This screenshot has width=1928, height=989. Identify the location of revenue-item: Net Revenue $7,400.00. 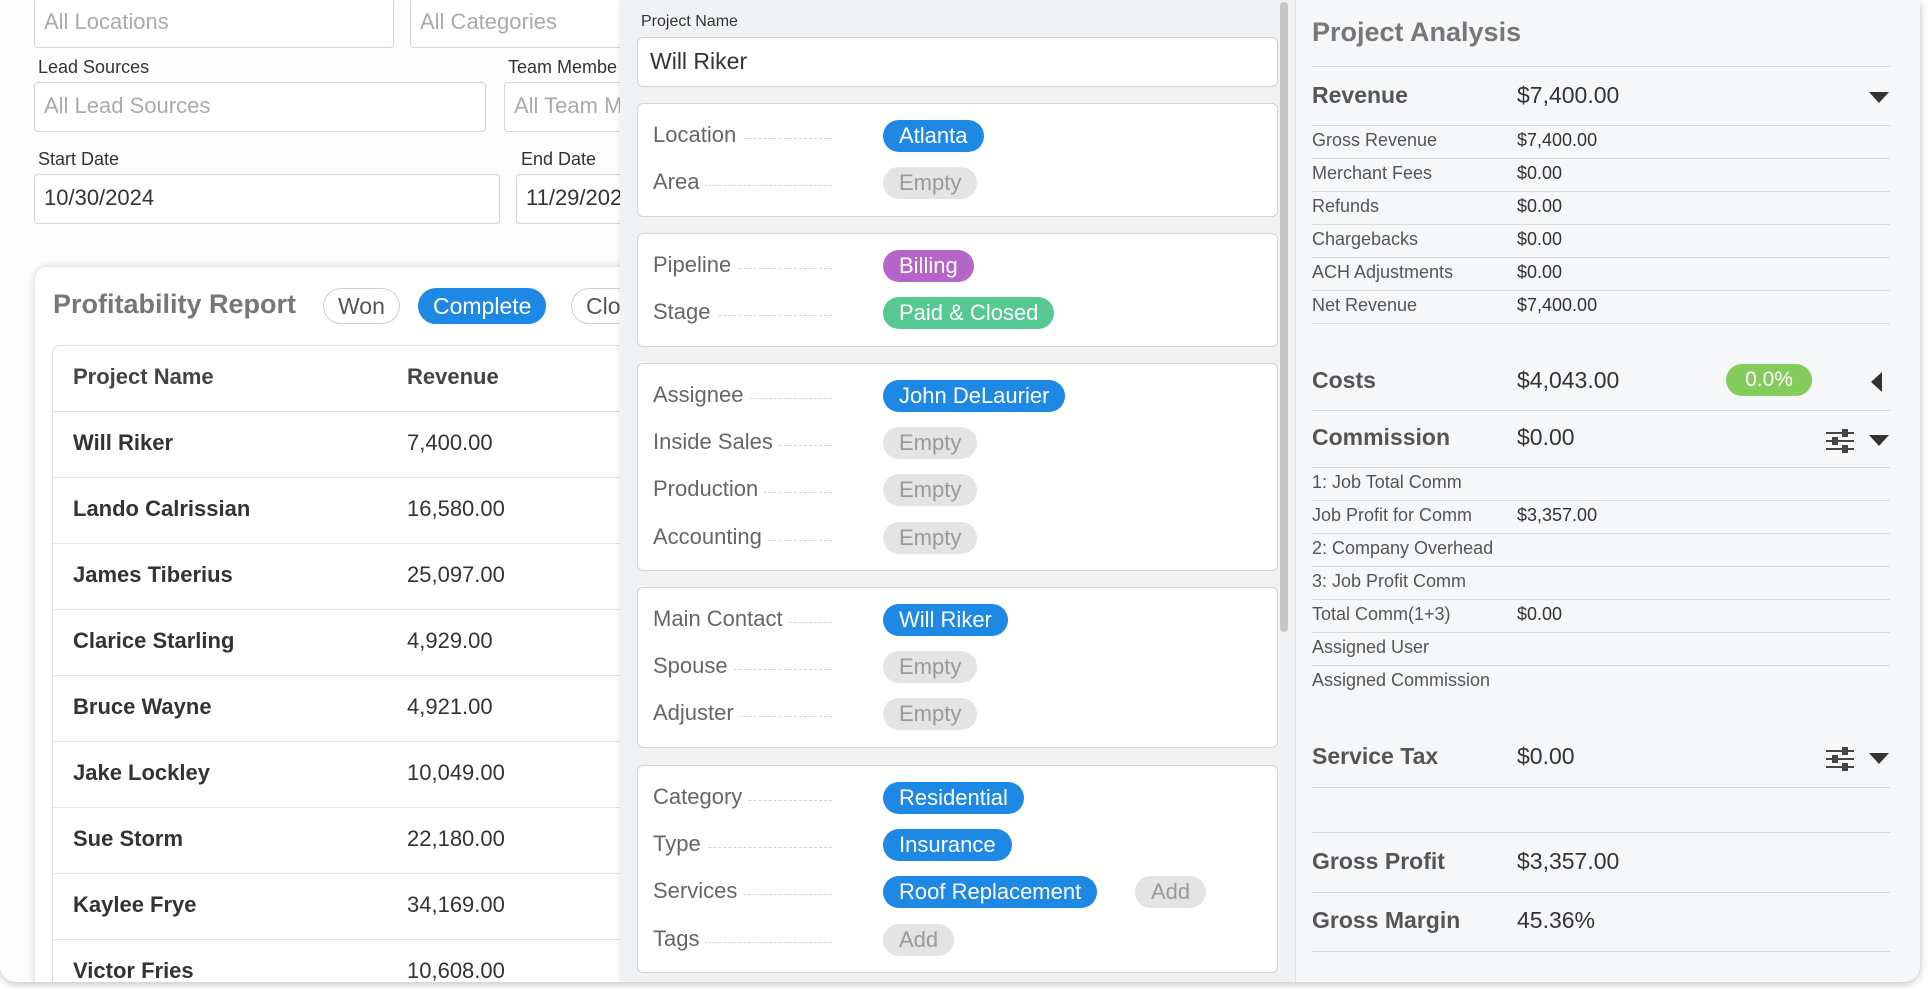
(1601, 307).